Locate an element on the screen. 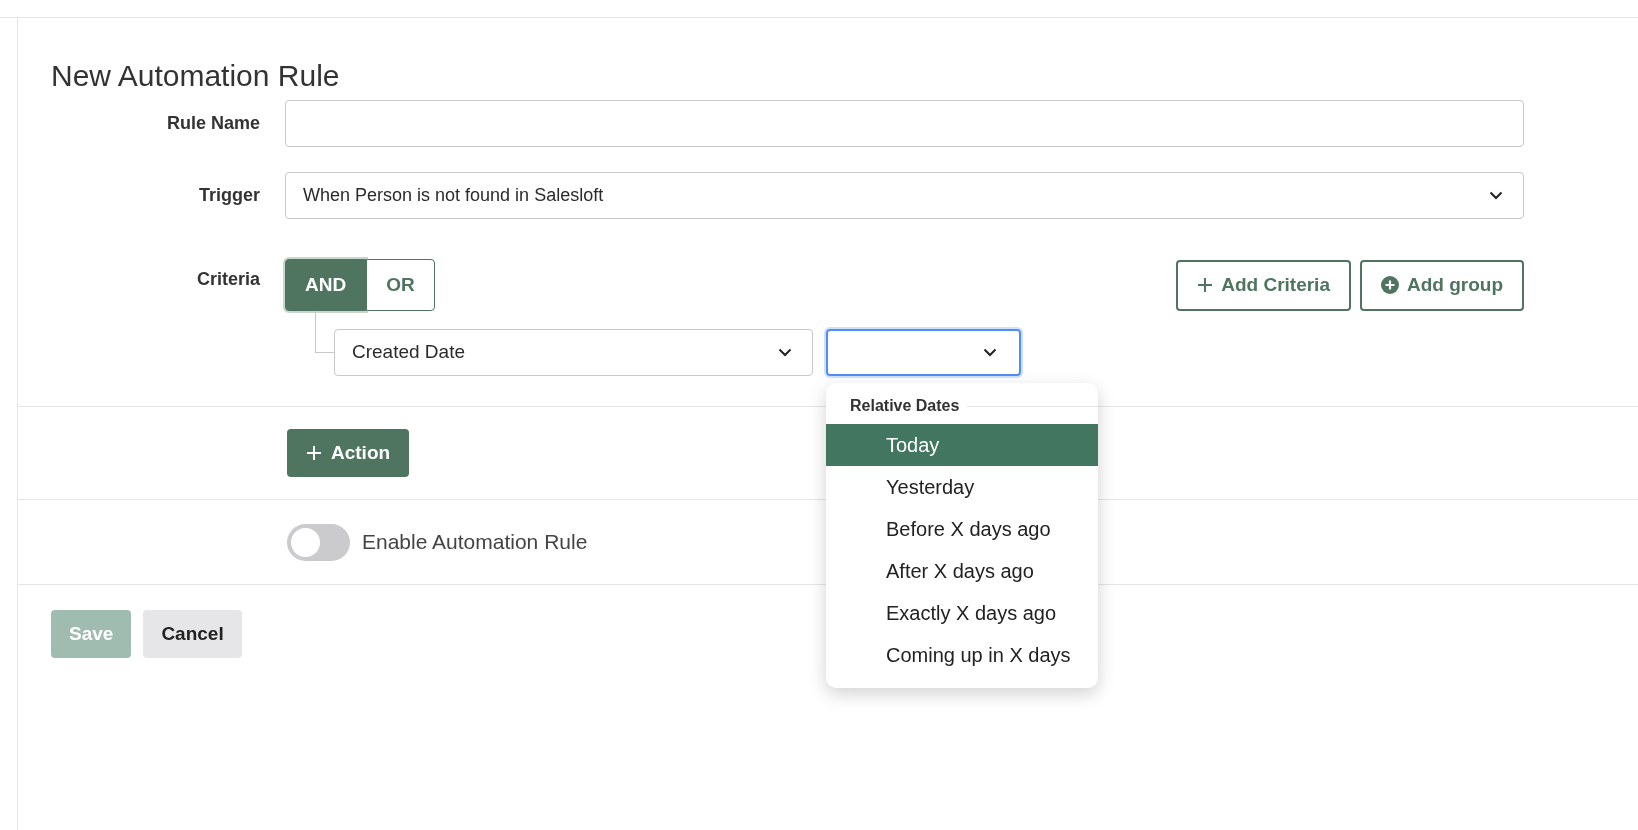  plus-circle-icon is located at coordinates (1389, 285).